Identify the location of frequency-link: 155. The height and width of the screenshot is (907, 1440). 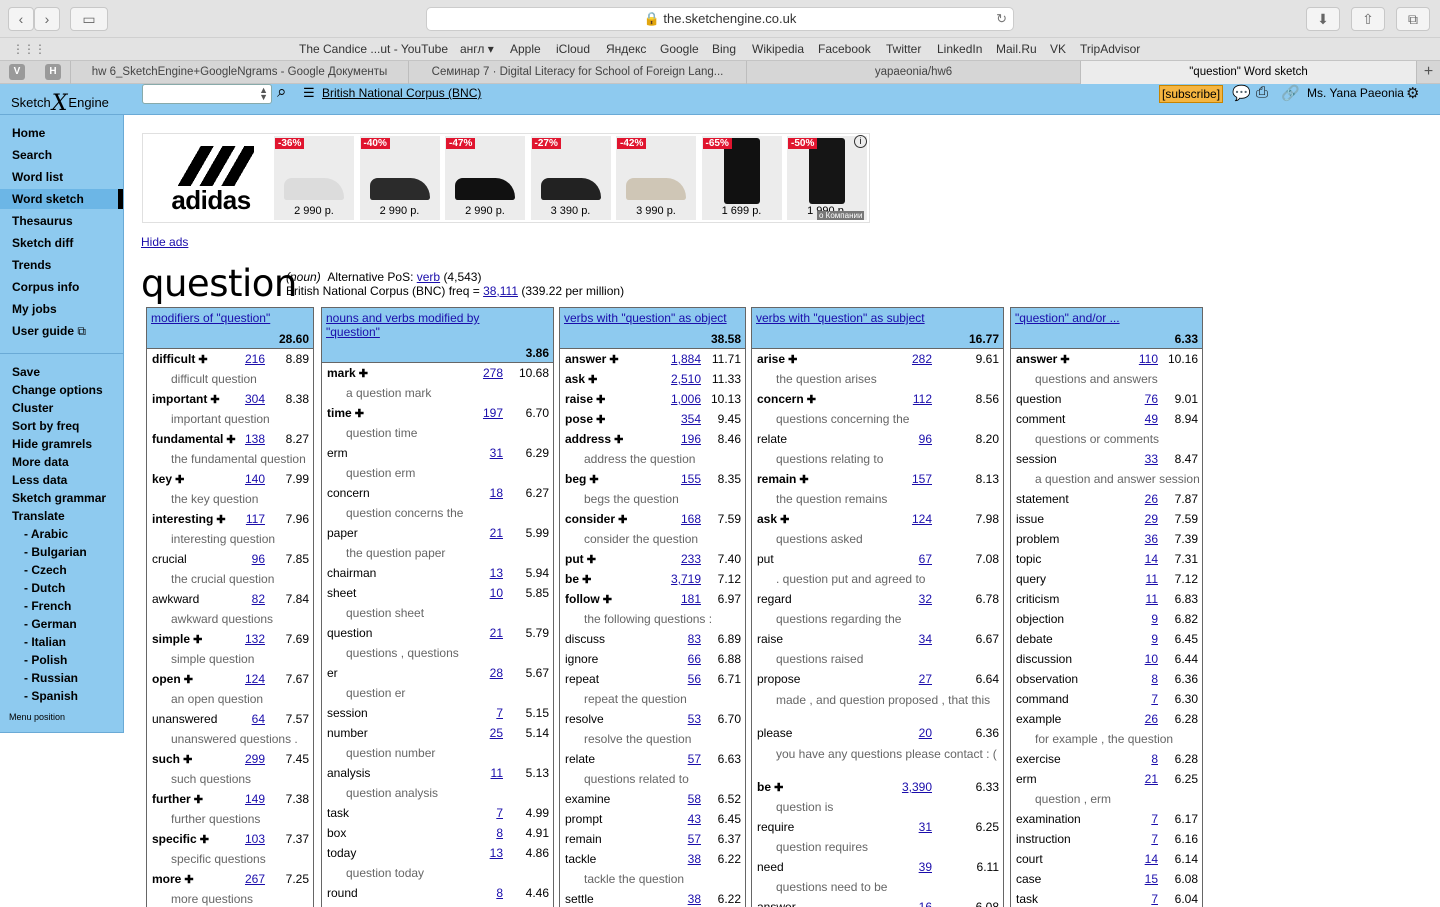
(691, 479).